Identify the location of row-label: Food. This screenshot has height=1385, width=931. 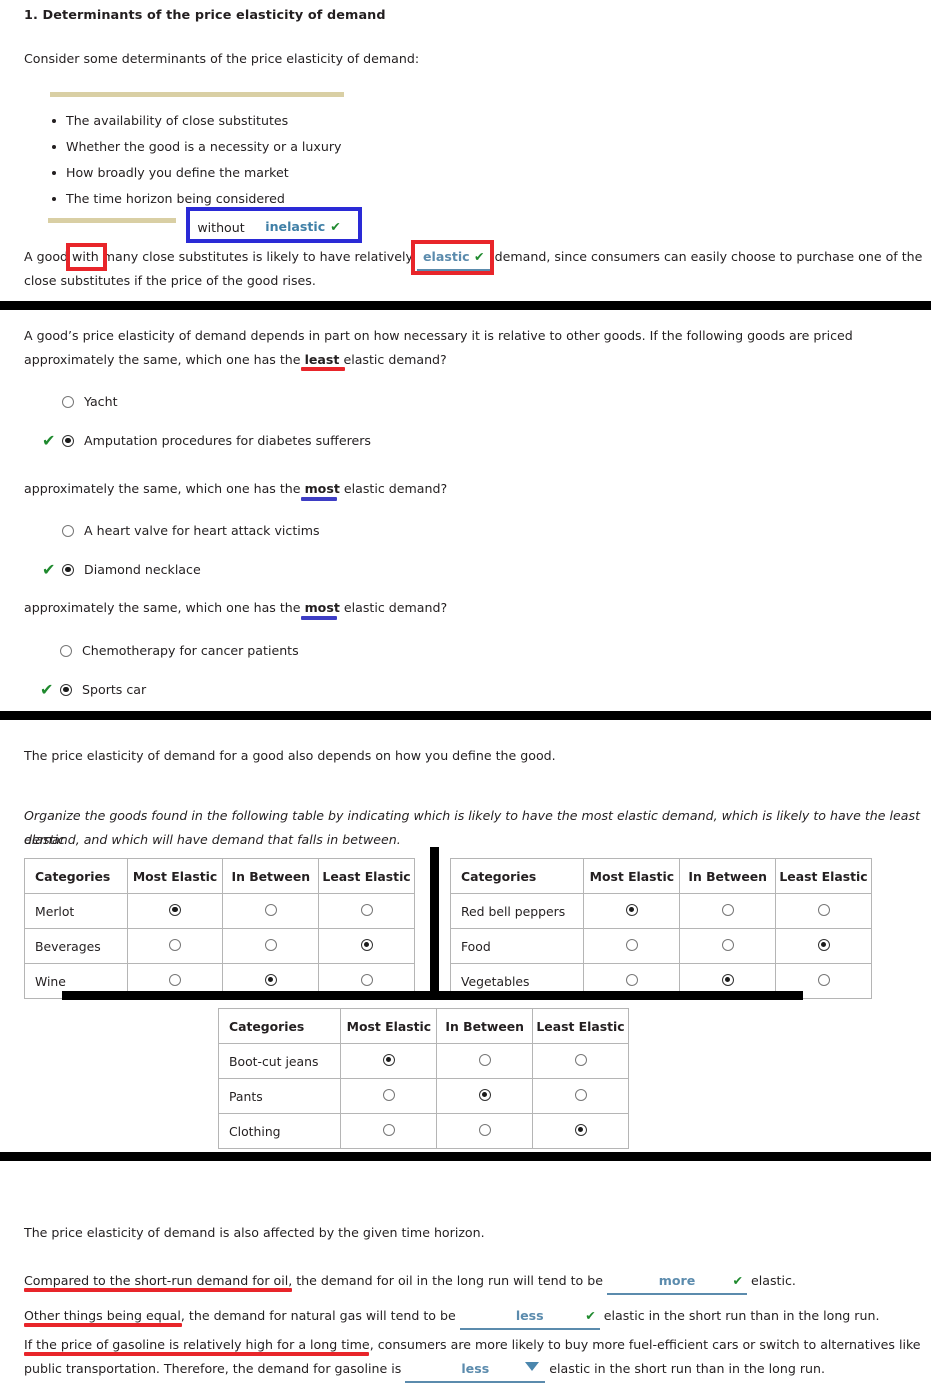
(517, 946).